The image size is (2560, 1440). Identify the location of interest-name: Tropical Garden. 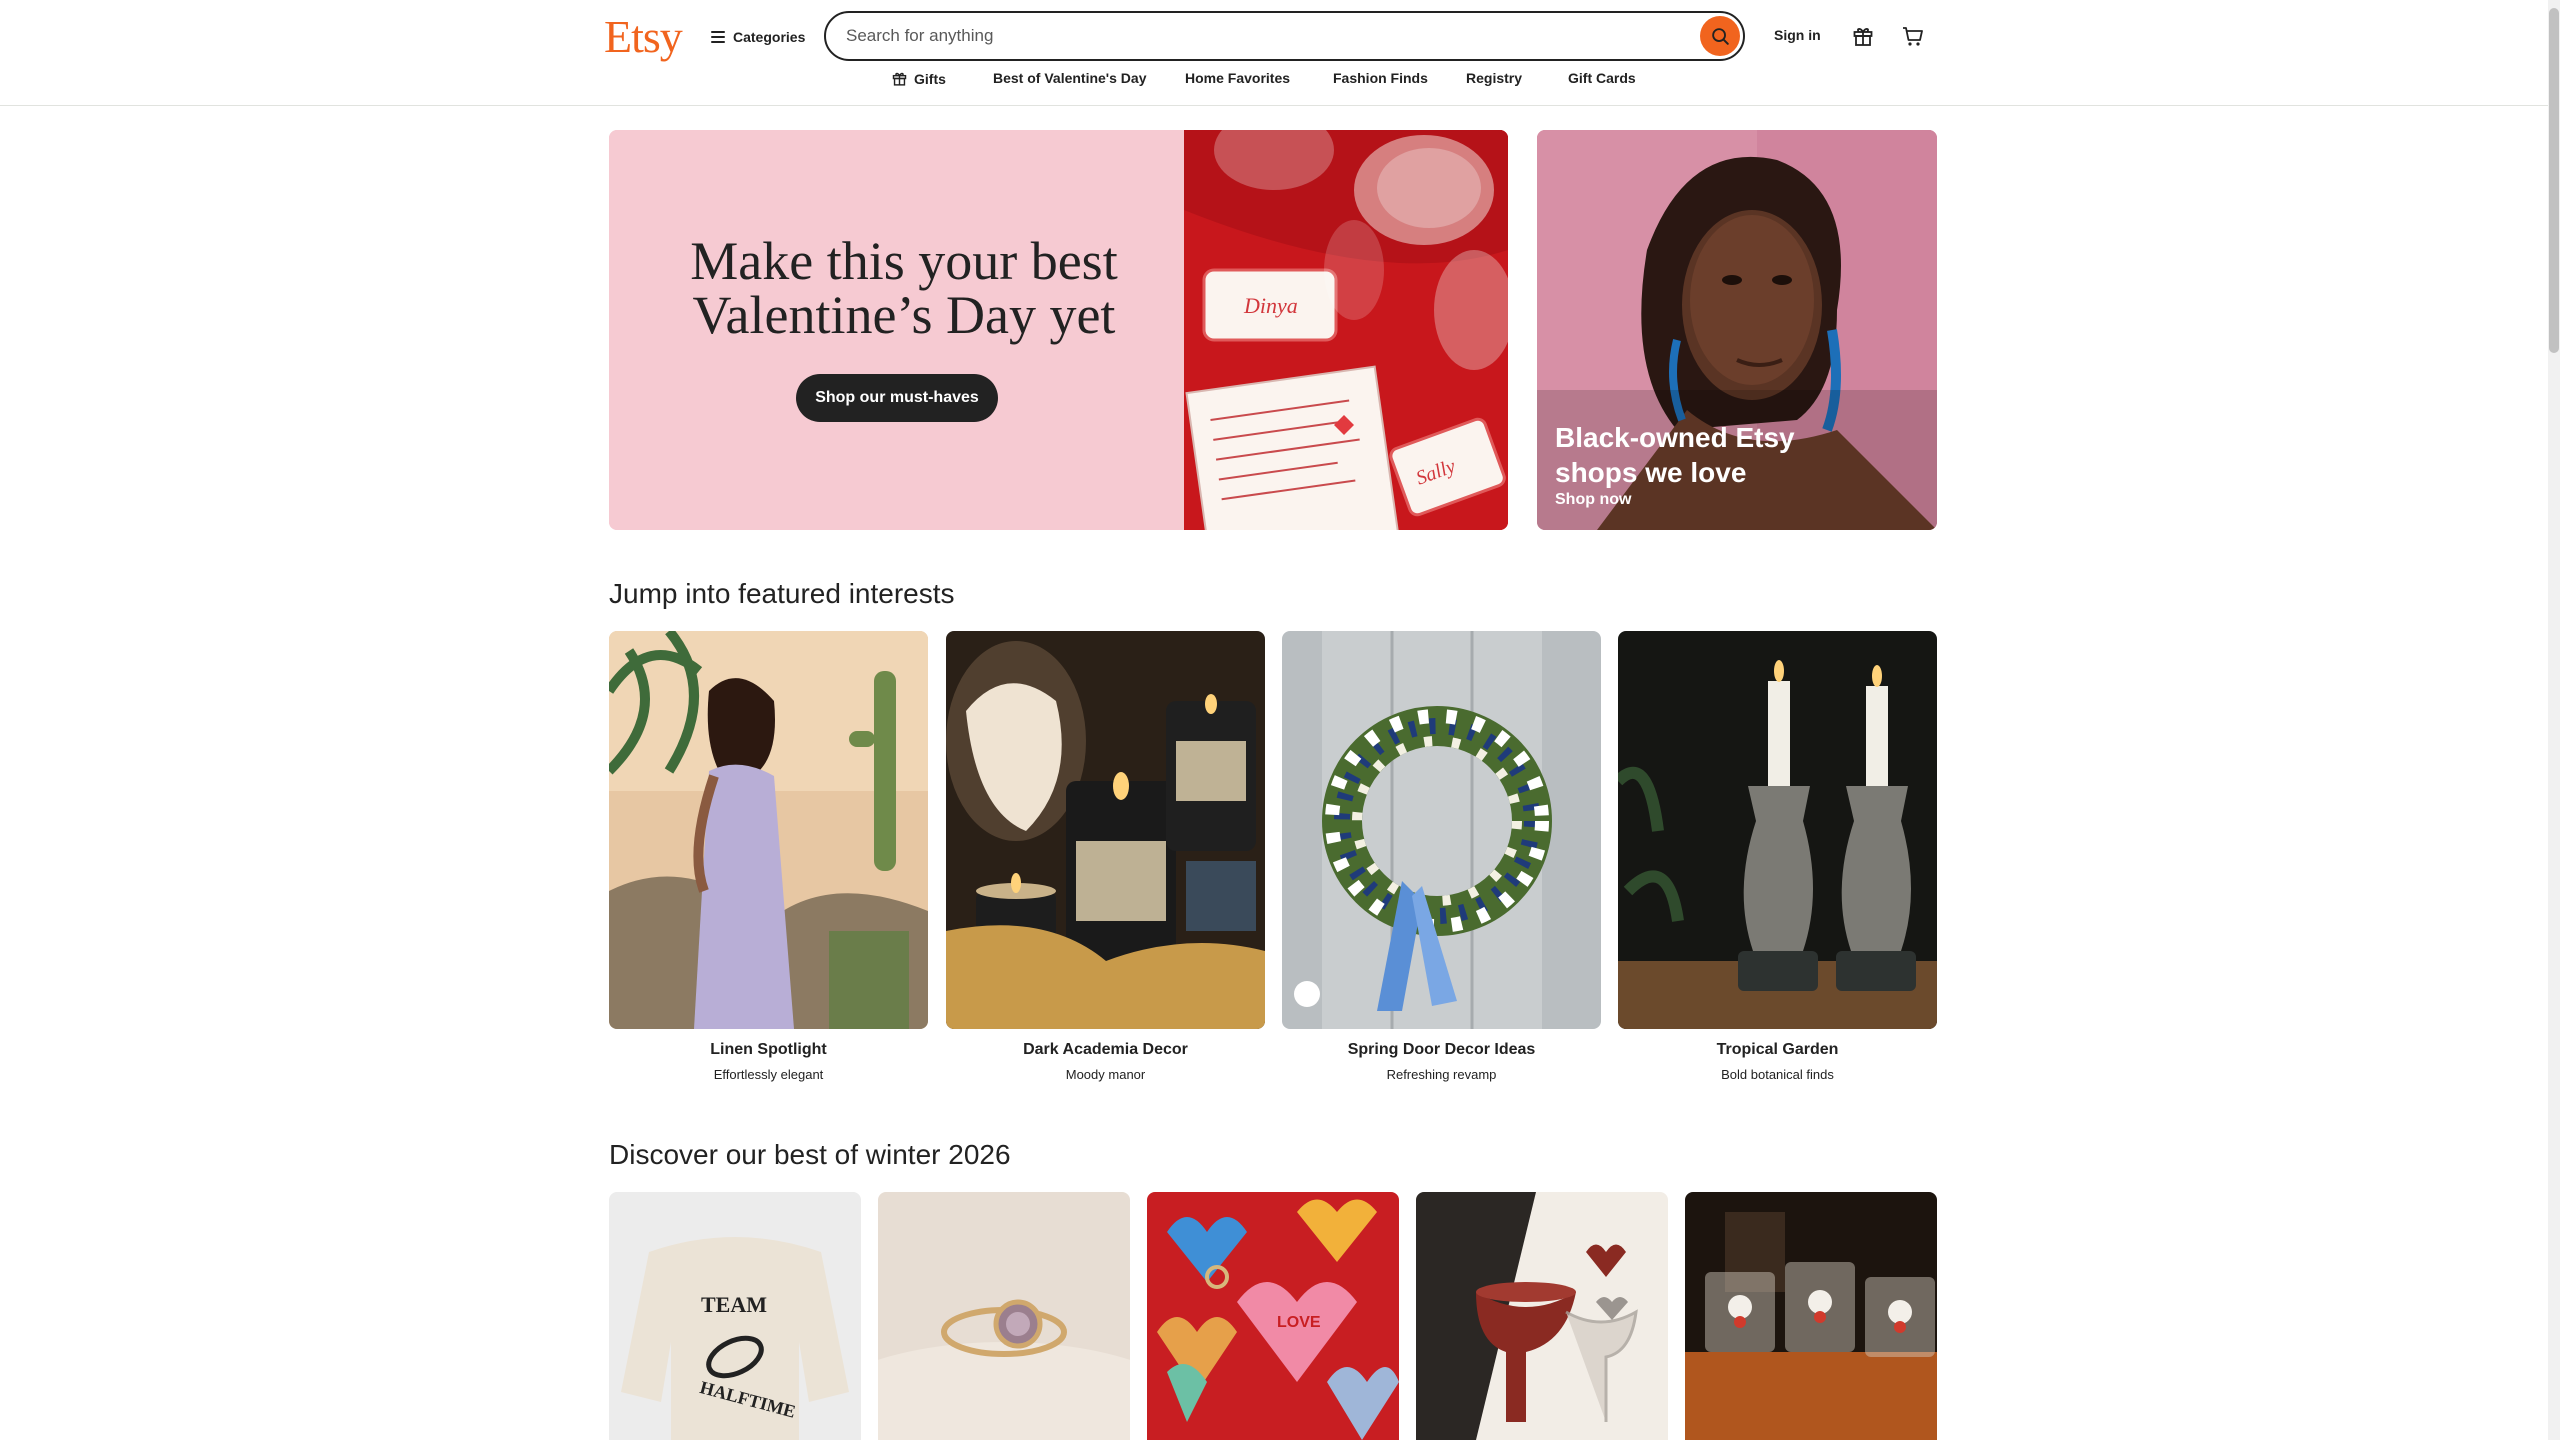
(1777, 1049).